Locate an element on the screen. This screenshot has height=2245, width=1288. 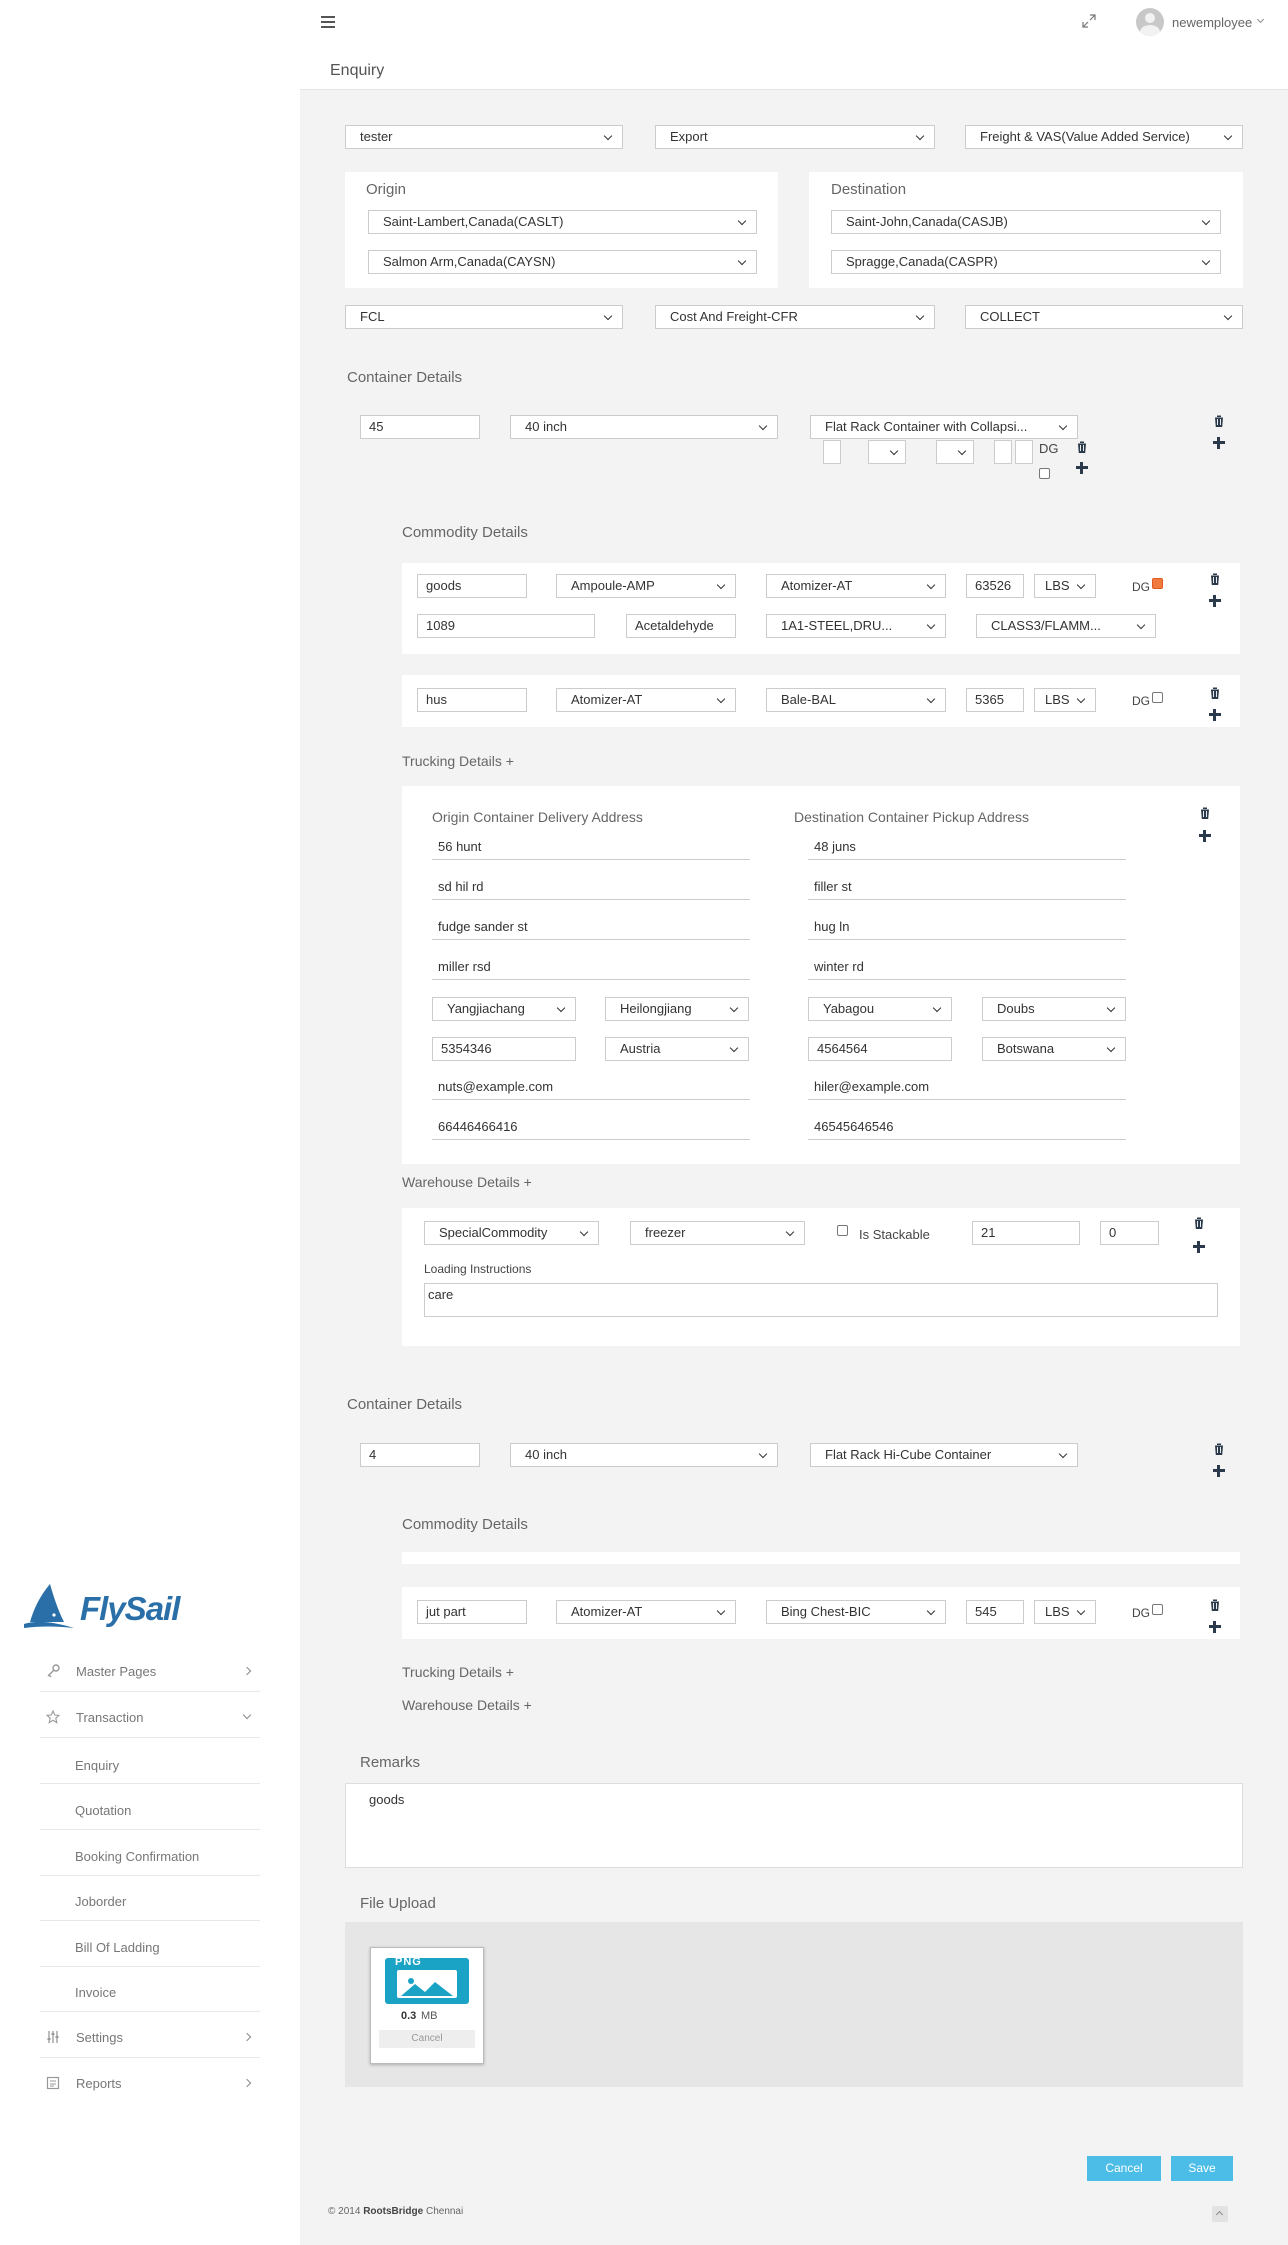
dim-input is located at coordinates (832, 452).